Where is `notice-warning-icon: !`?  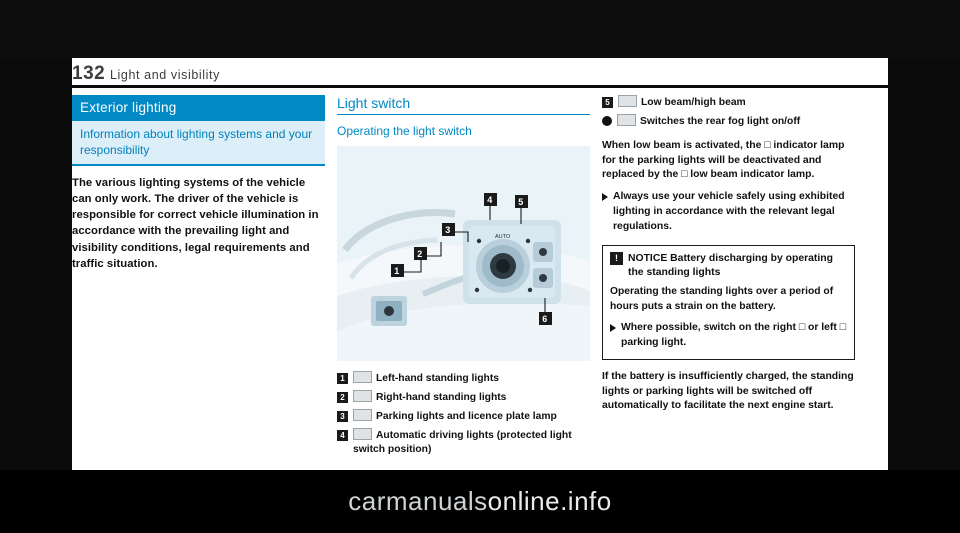 notice-warning-icon: ! is located at coordinates (616, 259).